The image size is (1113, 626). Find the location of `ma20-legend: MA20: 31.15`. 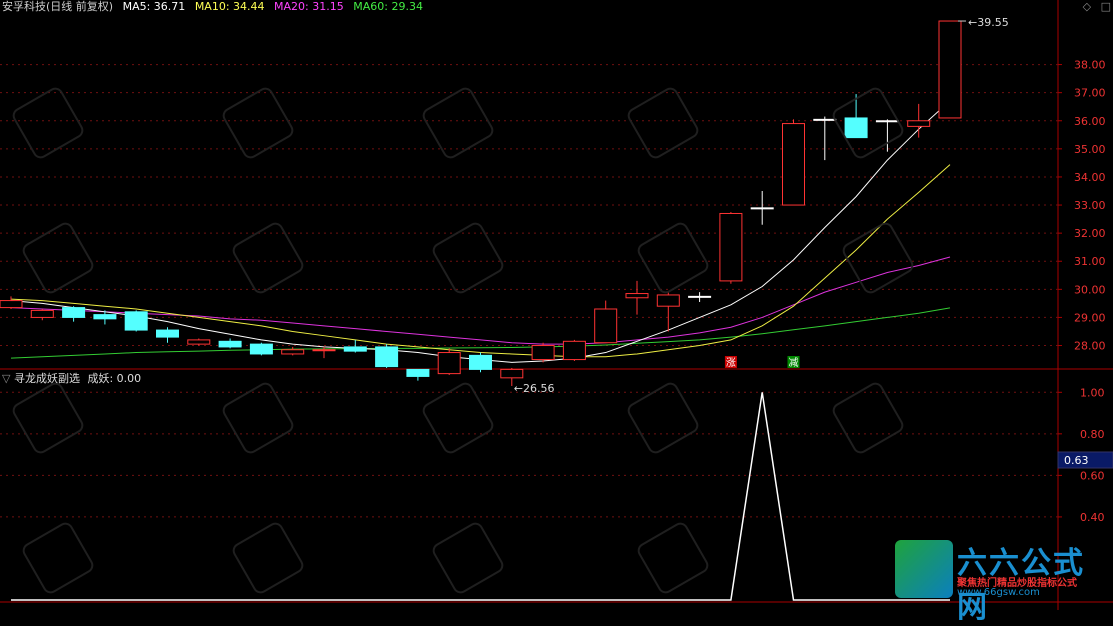

ma20-legend: MA20: 31.15 is located at coordinates (309, 6).